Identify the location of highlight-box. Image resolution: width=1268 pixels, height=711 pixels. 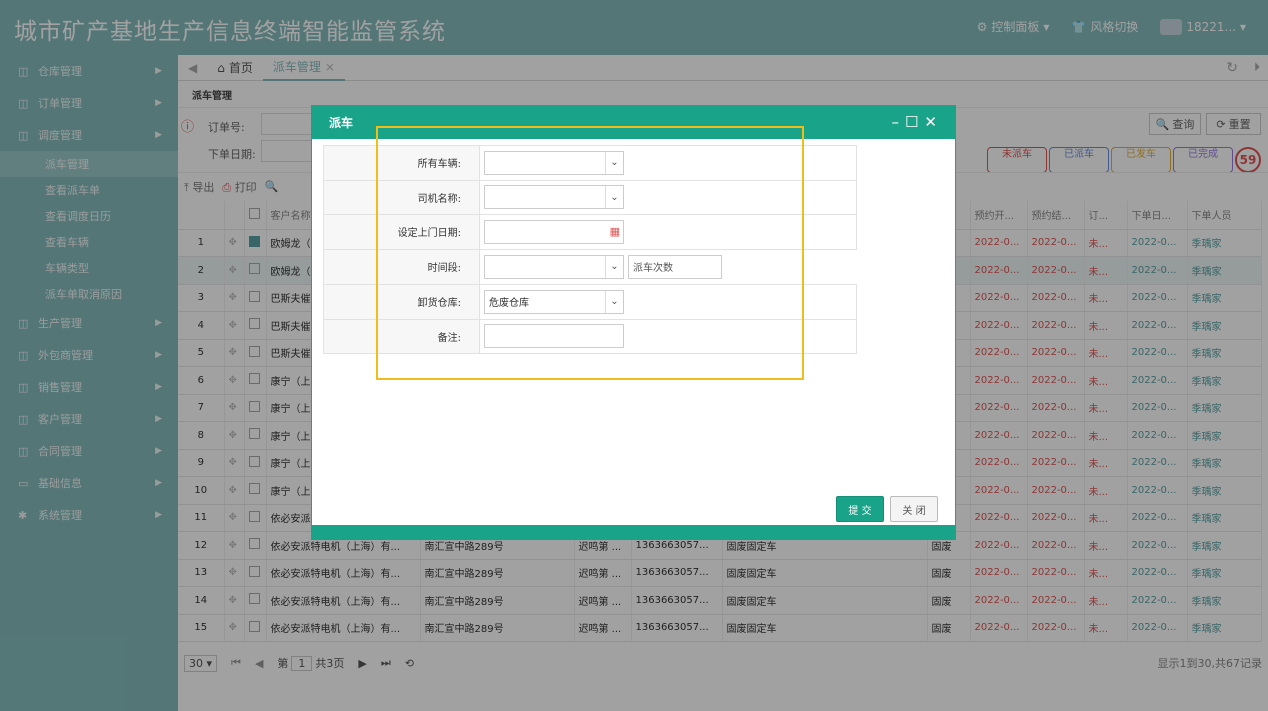
(590, 253).